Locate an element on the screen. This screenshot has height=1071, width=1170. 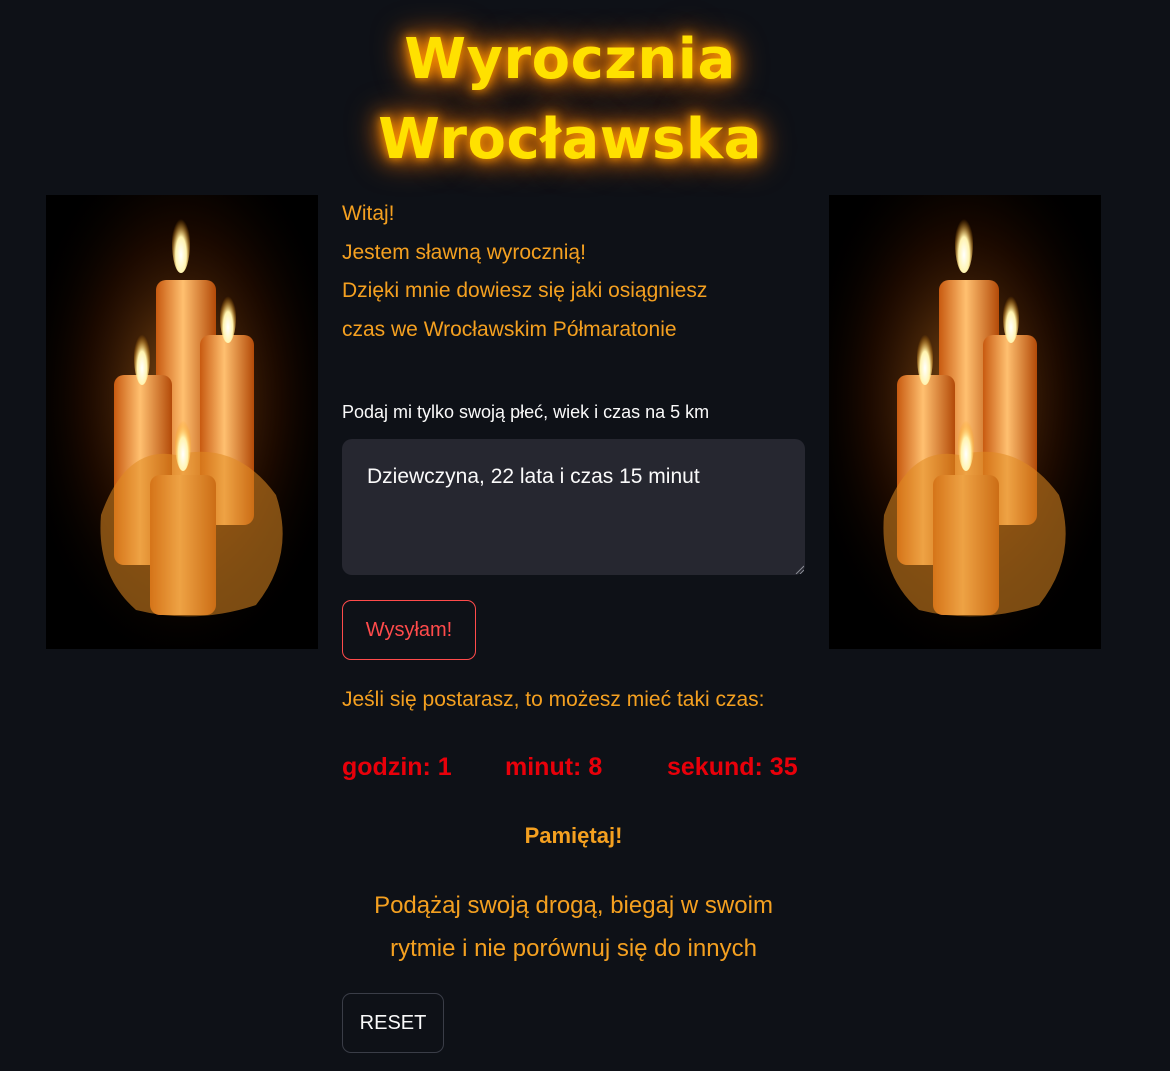
intro-line-3: Dzięki mnie dowiesz się jaki osiągniesz is located at coordinates (525, 290).